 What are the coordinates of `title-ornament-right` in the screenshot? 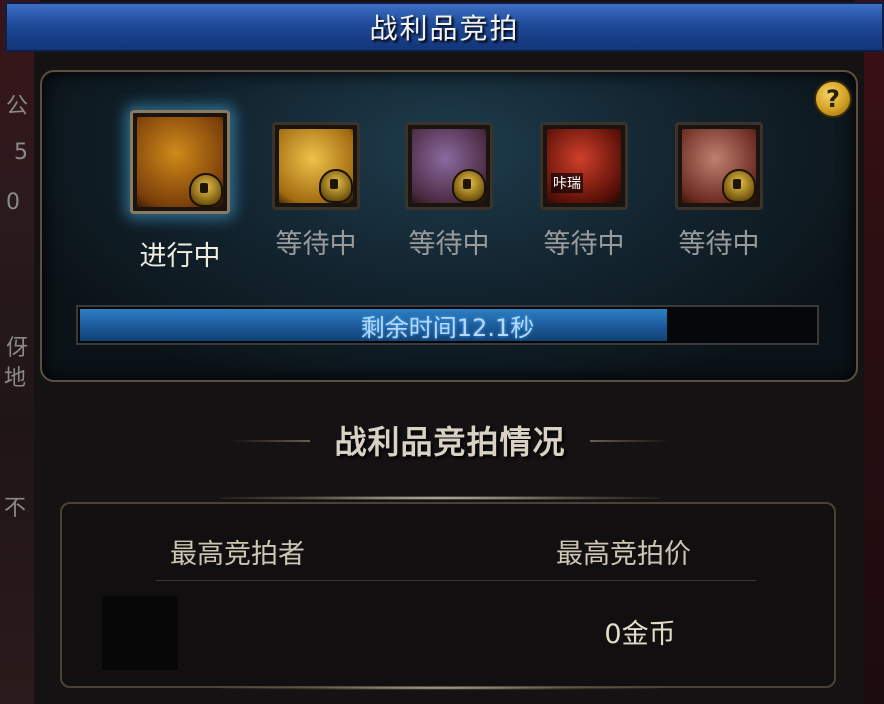 It's located at (630, 441).